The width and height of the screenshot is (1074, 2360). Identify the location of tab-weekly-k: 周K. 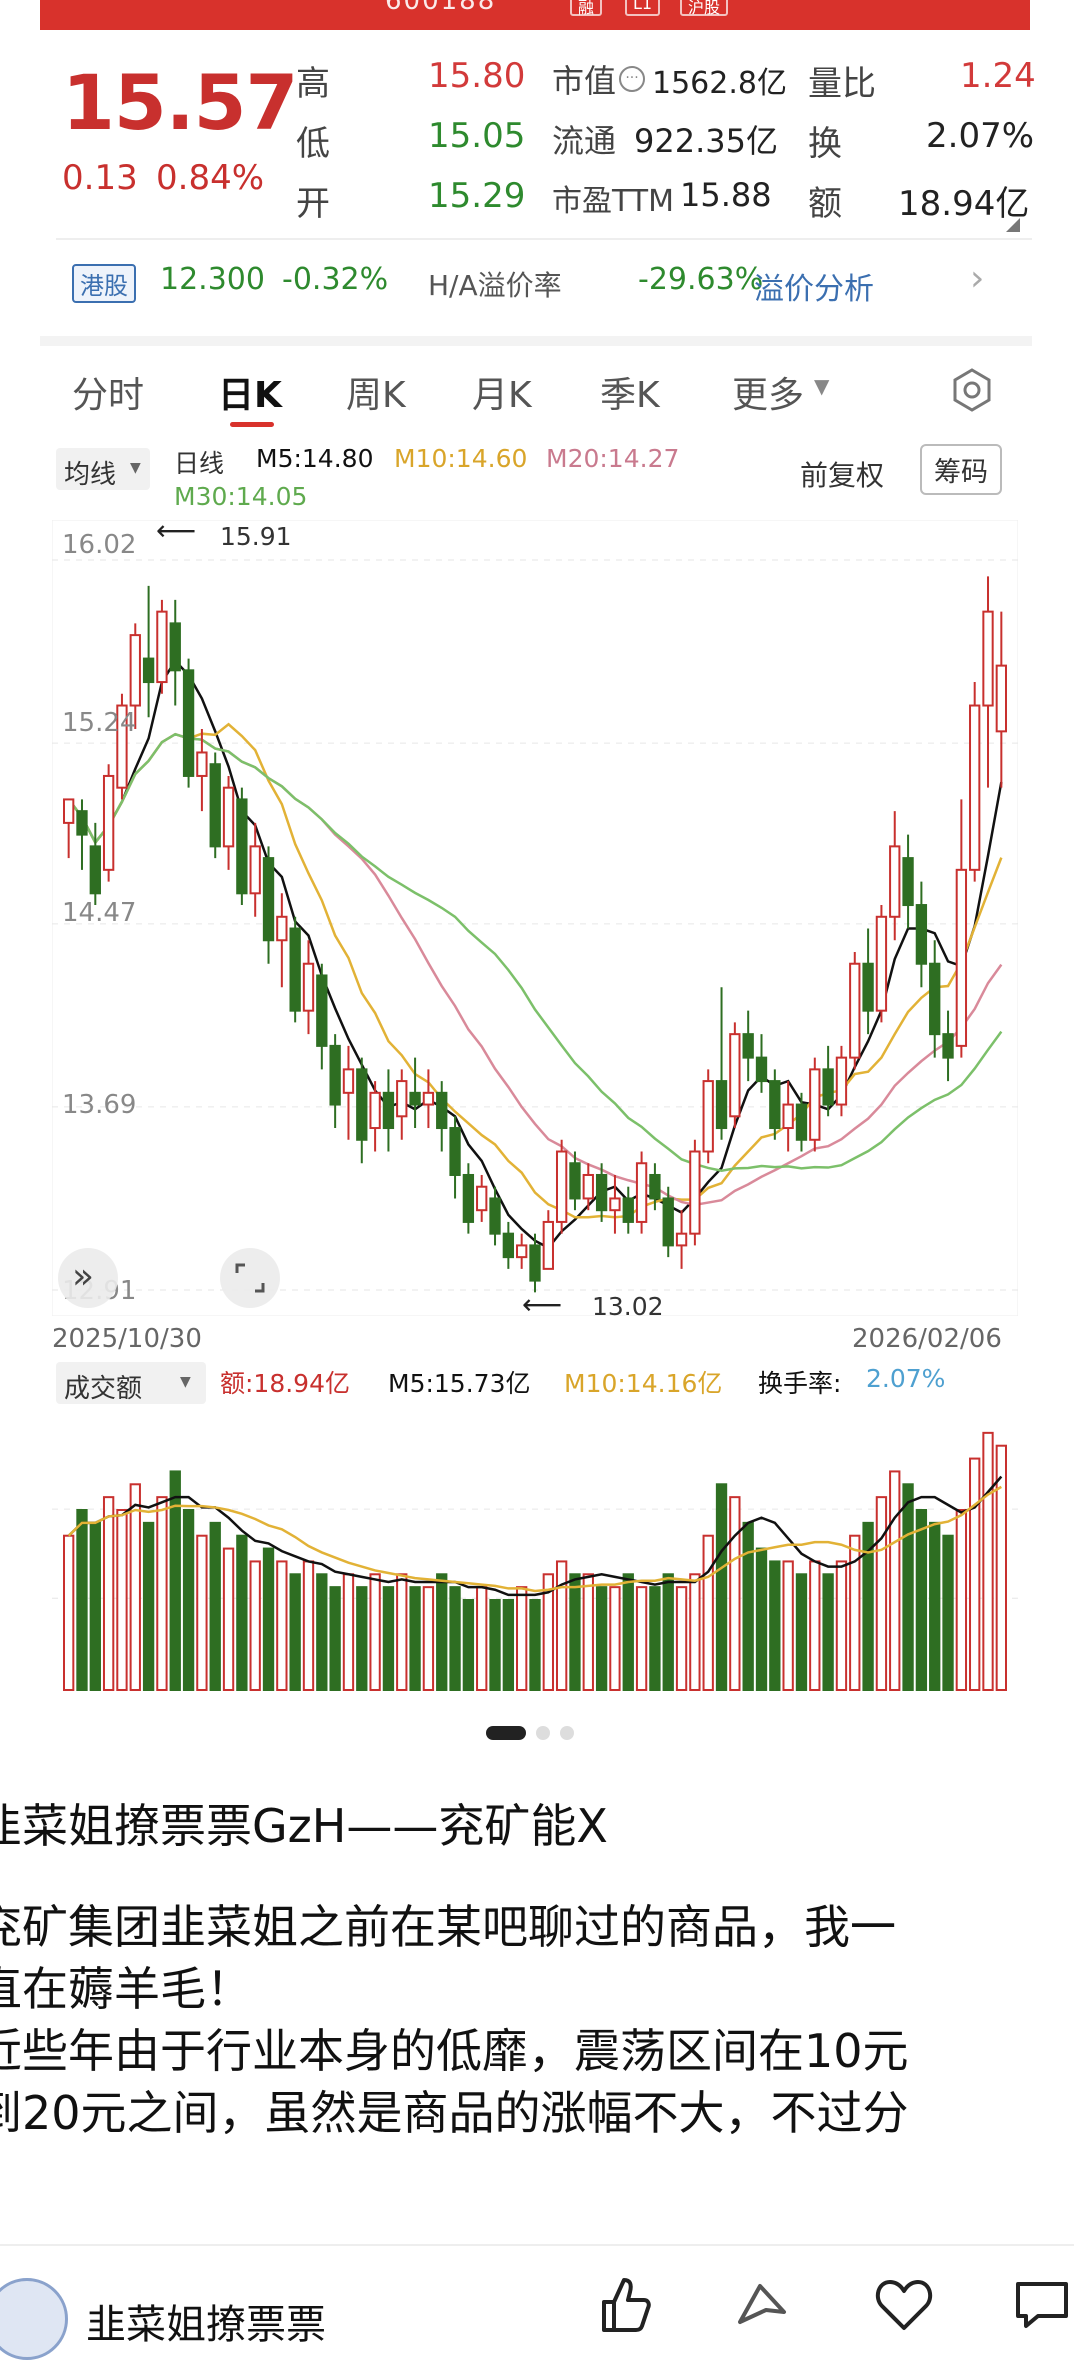
(376, 392).